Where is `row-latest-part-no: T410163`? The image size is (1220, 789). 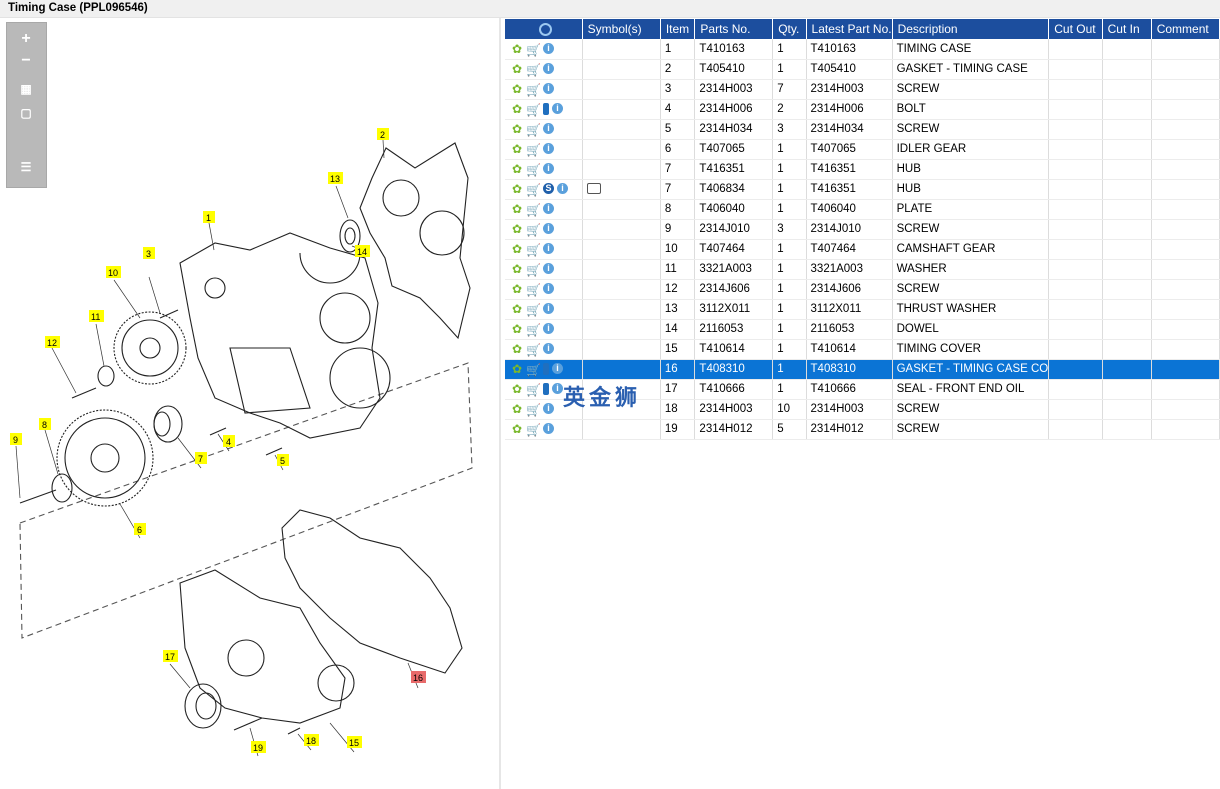 row-latest-part-no: T410163 is located at coordinates (849, 49).